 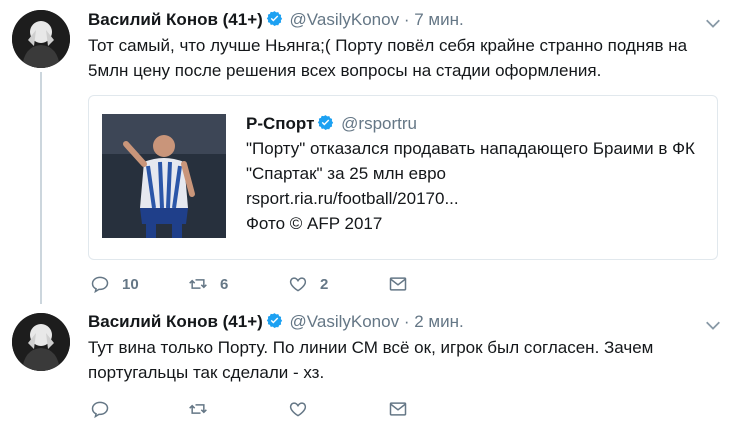 I want to click on reply-count: 10, so click(x=130, y=284).